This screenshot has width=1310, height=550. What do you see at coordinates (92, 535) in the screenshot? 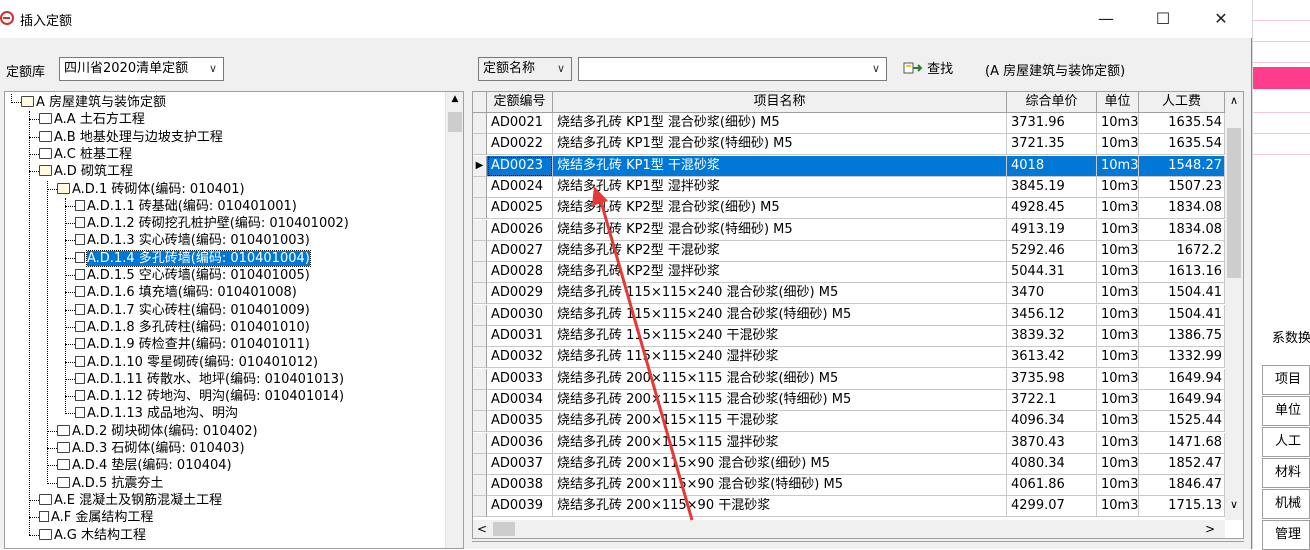
I see `tree-folder-item: A.G 木结构工程` at bounding box center [92, 535].